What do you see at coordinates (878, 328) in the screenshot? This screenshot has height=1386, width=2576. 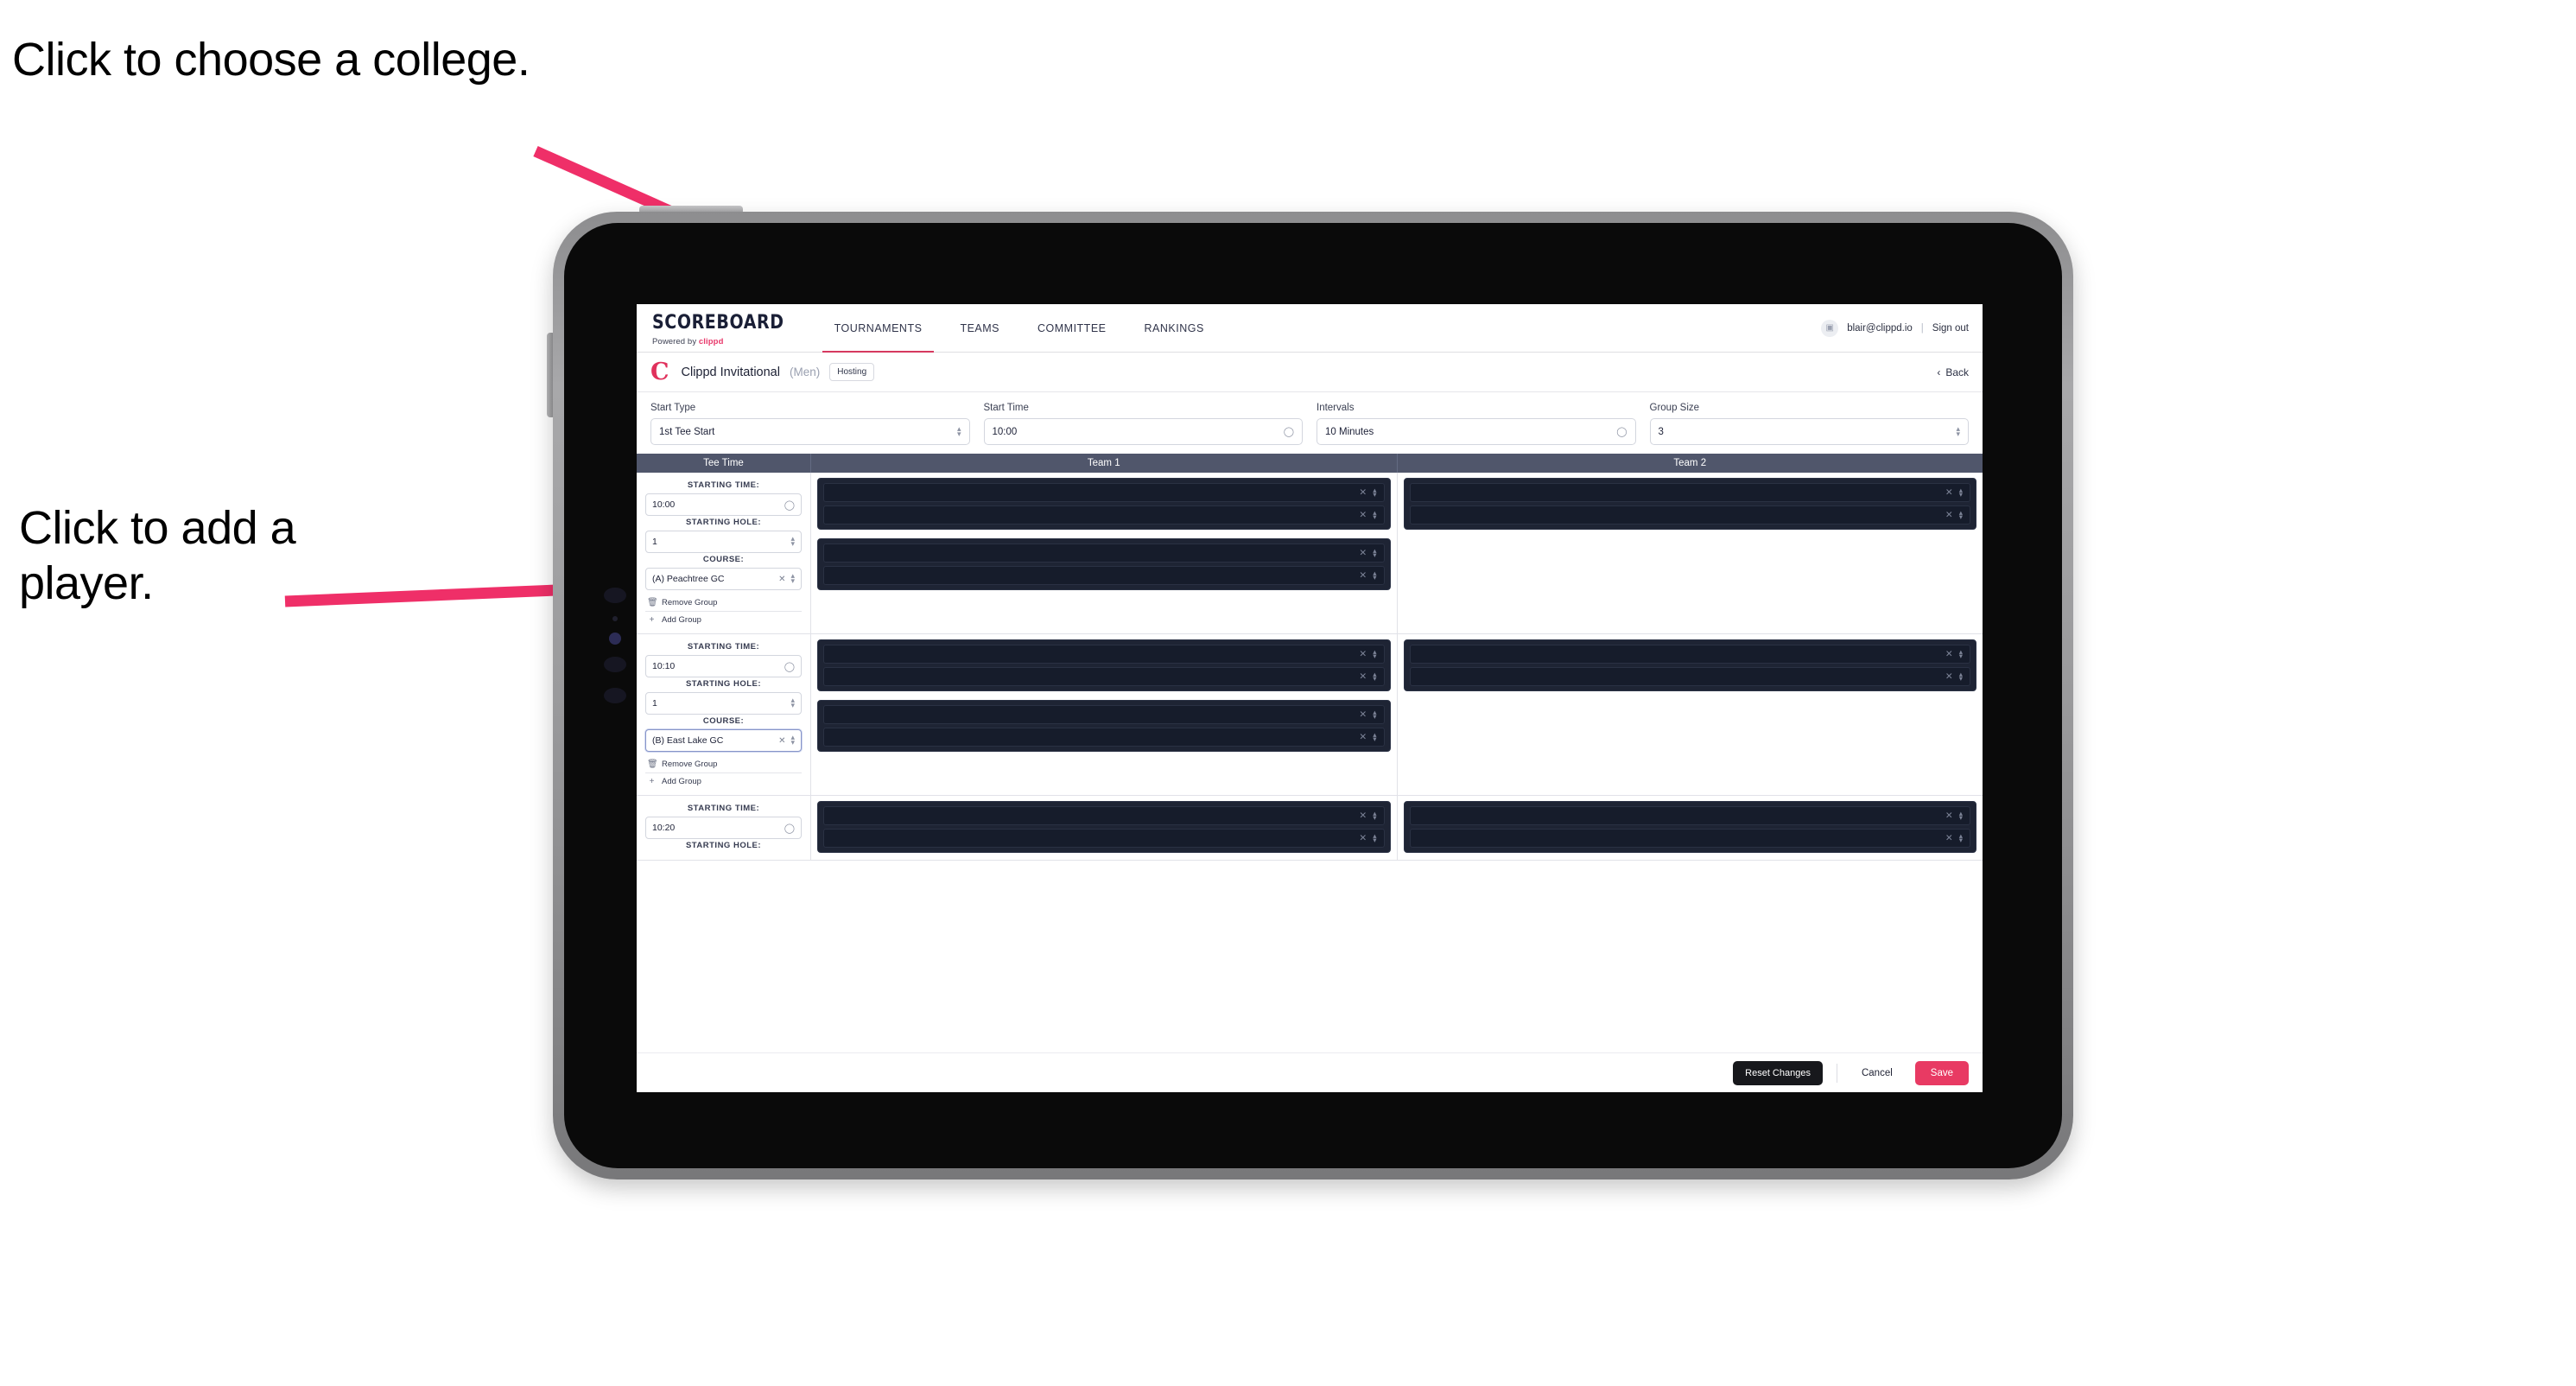 I see `nav-tab-tournaments: TOURNAMENTS` at bounding box center [878, 328].